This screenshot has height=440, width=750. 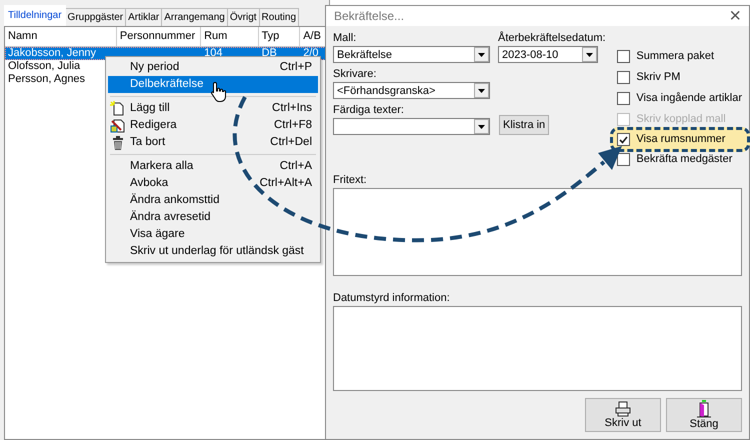 What do you see at coordinates (552, 38) in the screenshot?
I see `field-label: Återbekräftelsedatum:` at bounding box center [552, 38].